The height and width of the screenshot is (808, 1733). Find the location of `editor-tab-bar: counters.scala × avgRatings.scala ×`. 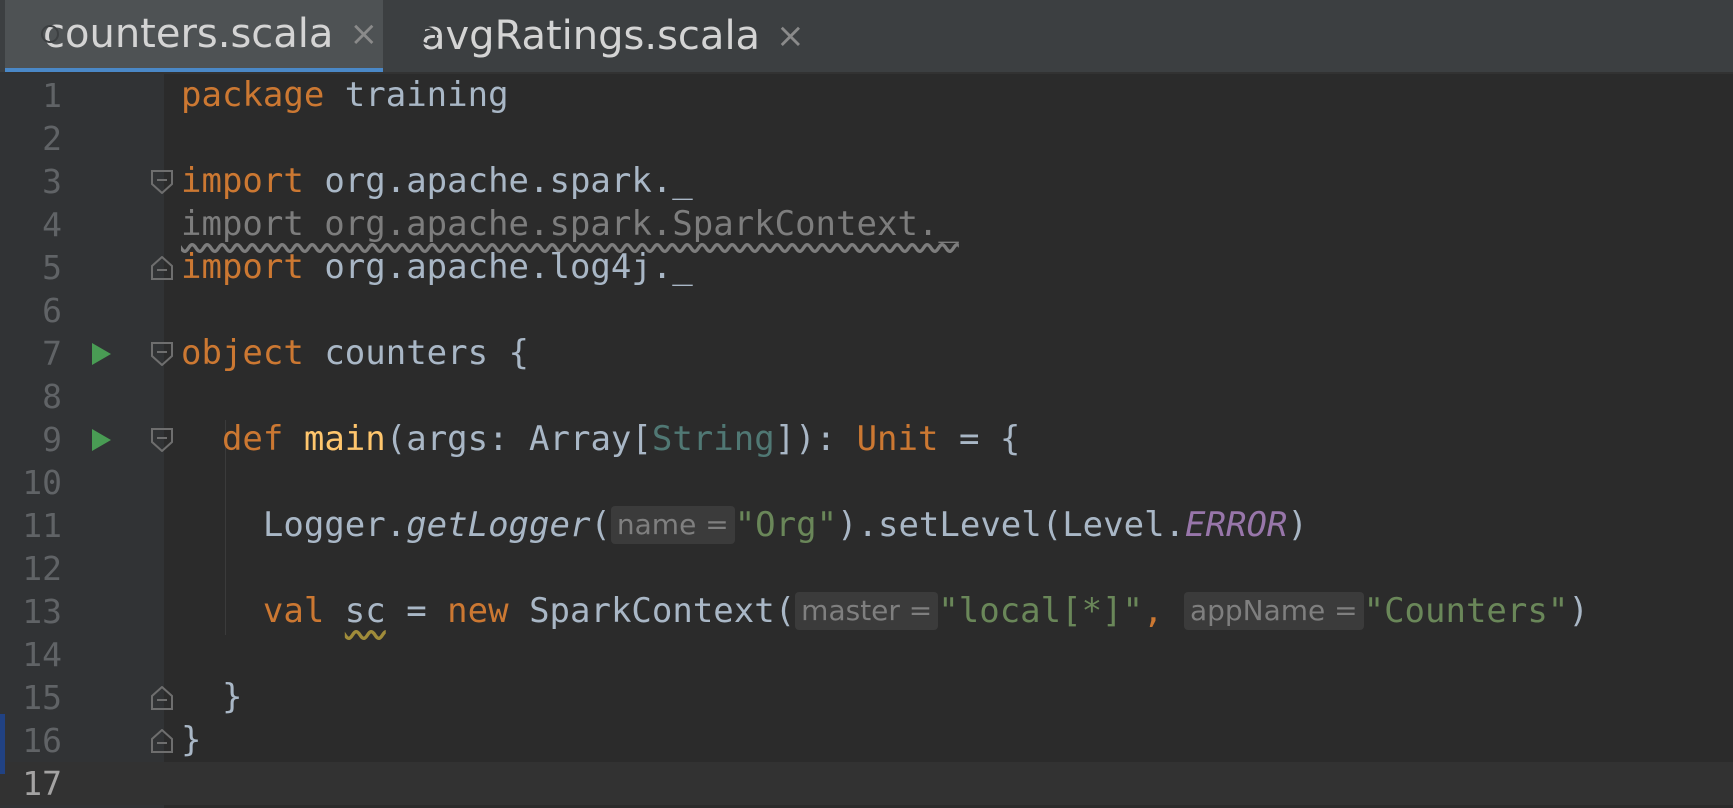

editor-tab-bar: counters.scala × avgRatings.scala × is located at coordinates (866, 36).